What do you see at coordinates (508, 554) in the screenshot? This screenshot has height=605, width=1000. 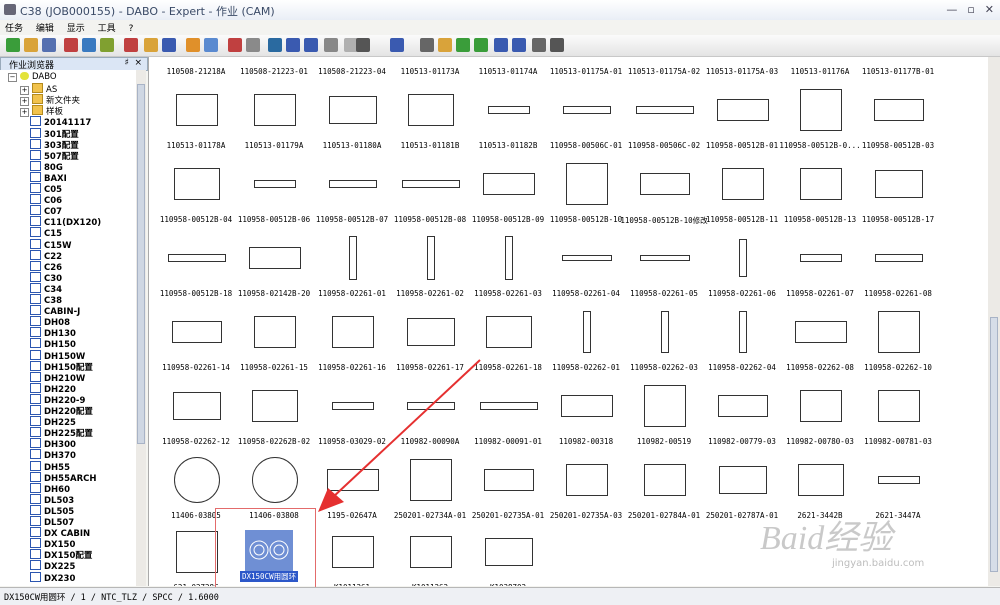 I see `part-tile: K1038702` at bounding box center [508, 554].